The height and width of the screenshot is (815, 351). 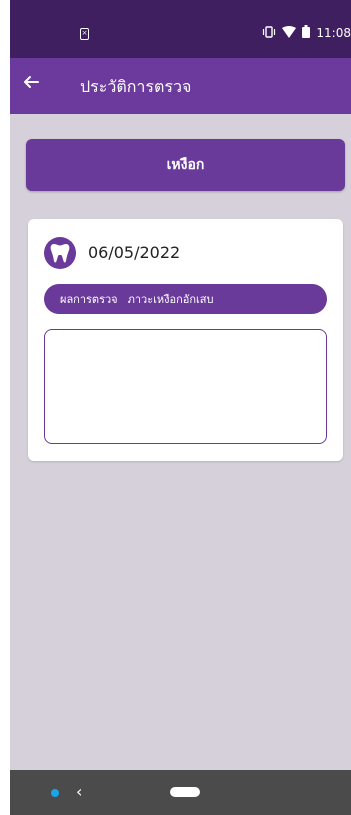 What do you see at coordinates (60, 253) in the screenshot?
I see `tooth-icon` at bounding box center [60, 253].